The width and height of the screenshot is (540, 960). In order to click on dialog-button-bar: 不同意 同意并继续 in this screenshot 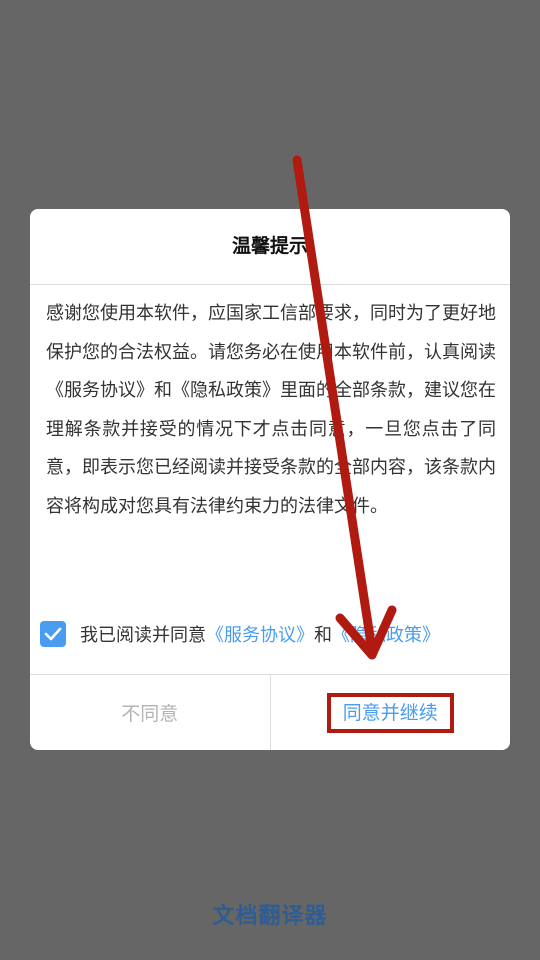, I will do `click(270, 712)`.